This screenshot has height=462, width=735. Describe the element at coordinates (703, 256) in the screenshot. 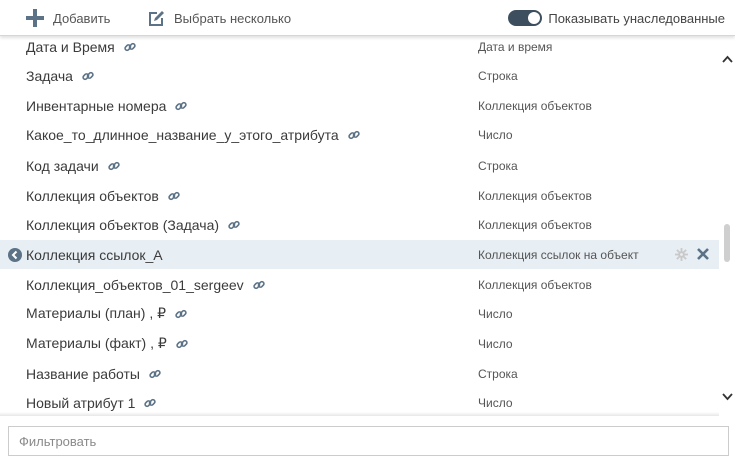

I see `close-icon` at that location.